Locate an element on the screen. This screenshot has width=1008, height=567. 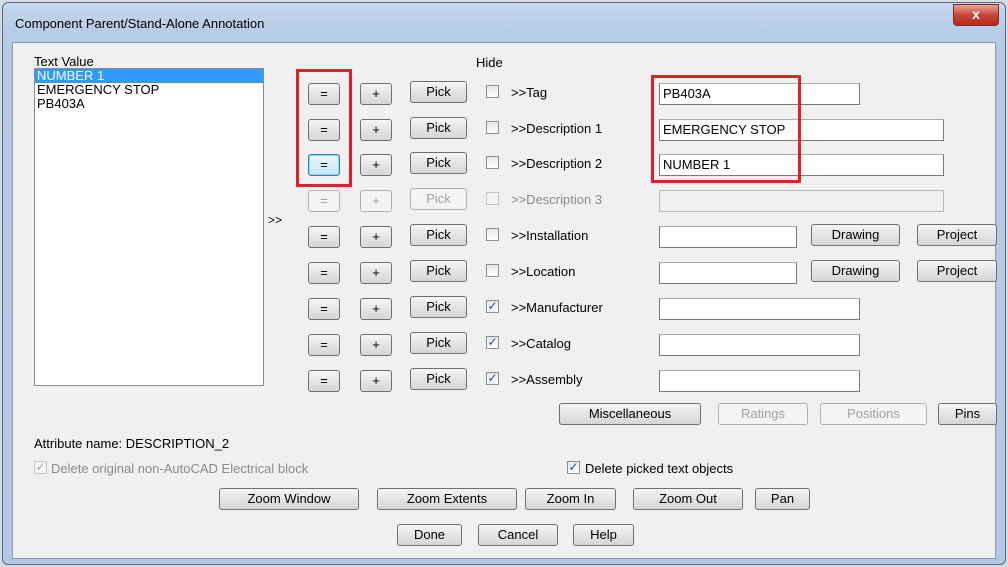
text-value-list: NUMBER 1 EMERGENCY STOP PB403A is located at coordinates (149, 227).